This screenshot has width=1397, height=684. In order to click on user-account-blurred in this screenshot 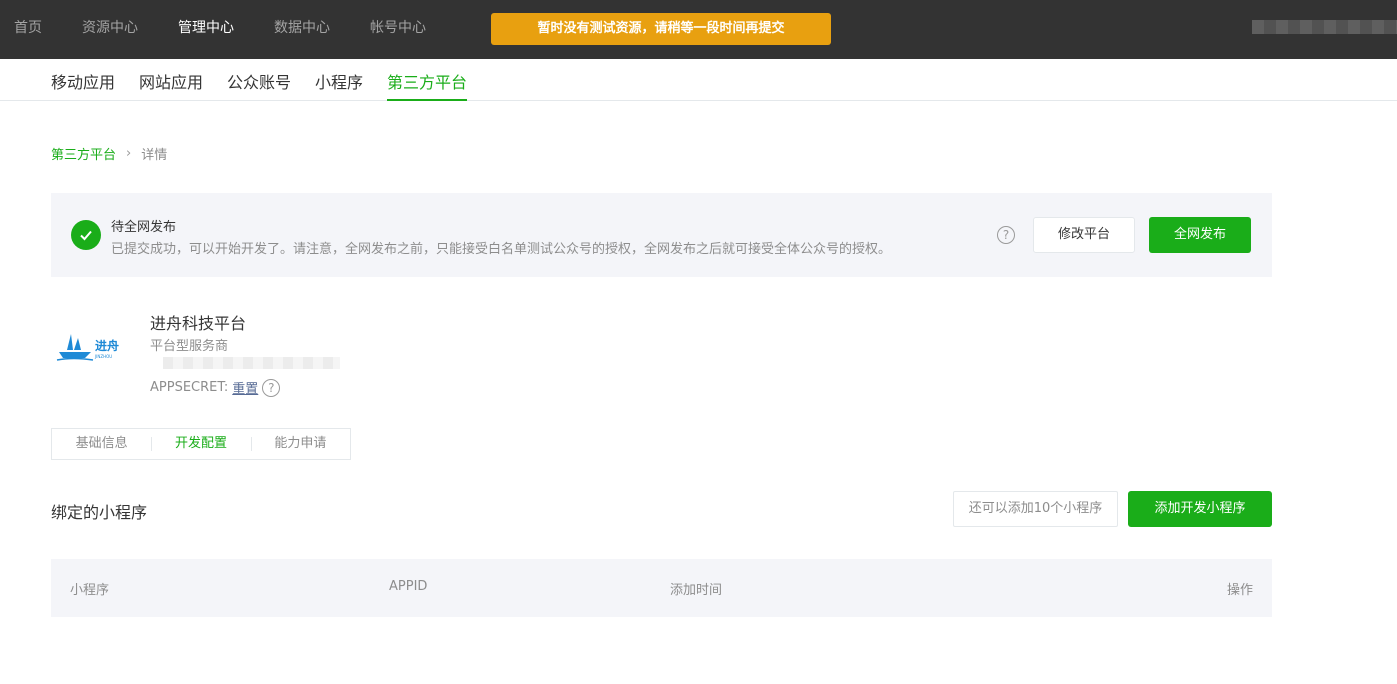, I will do `click(1324, 27)`.